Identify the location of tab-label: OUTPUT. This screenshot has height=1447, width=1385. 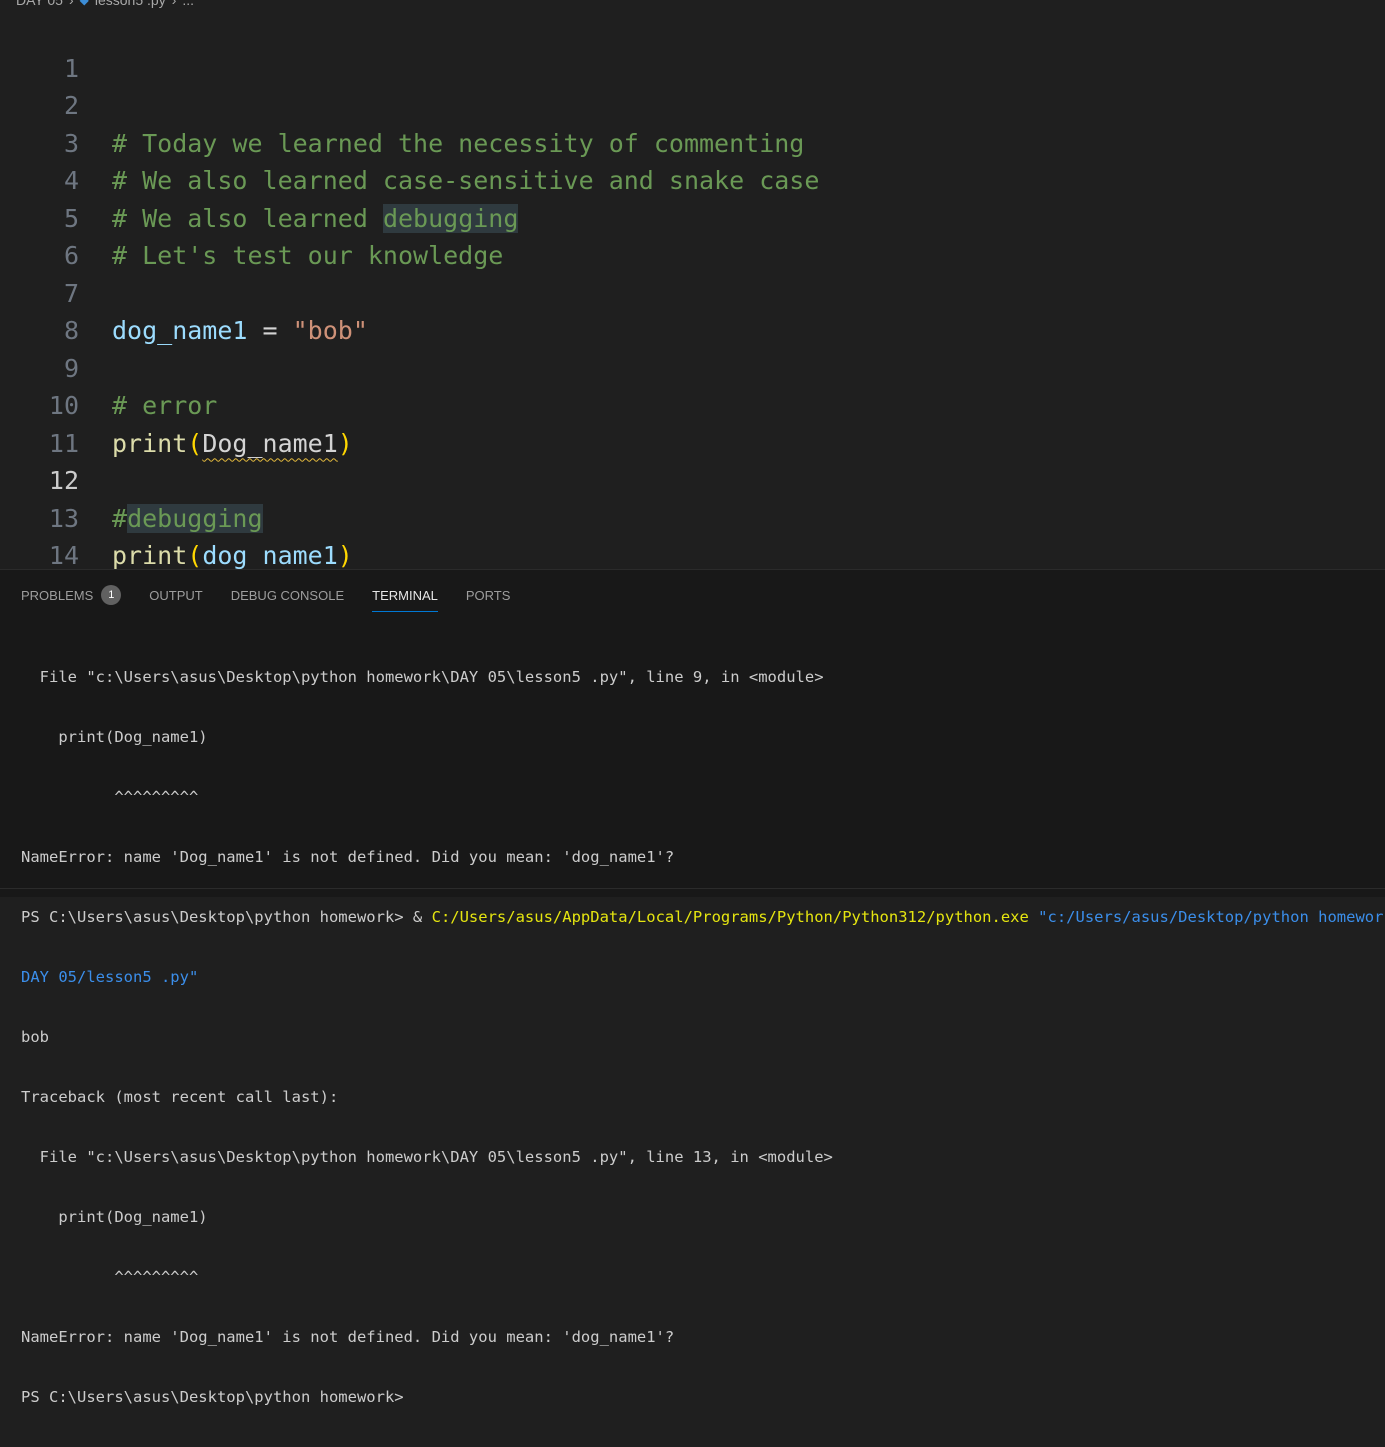
(176, 595).